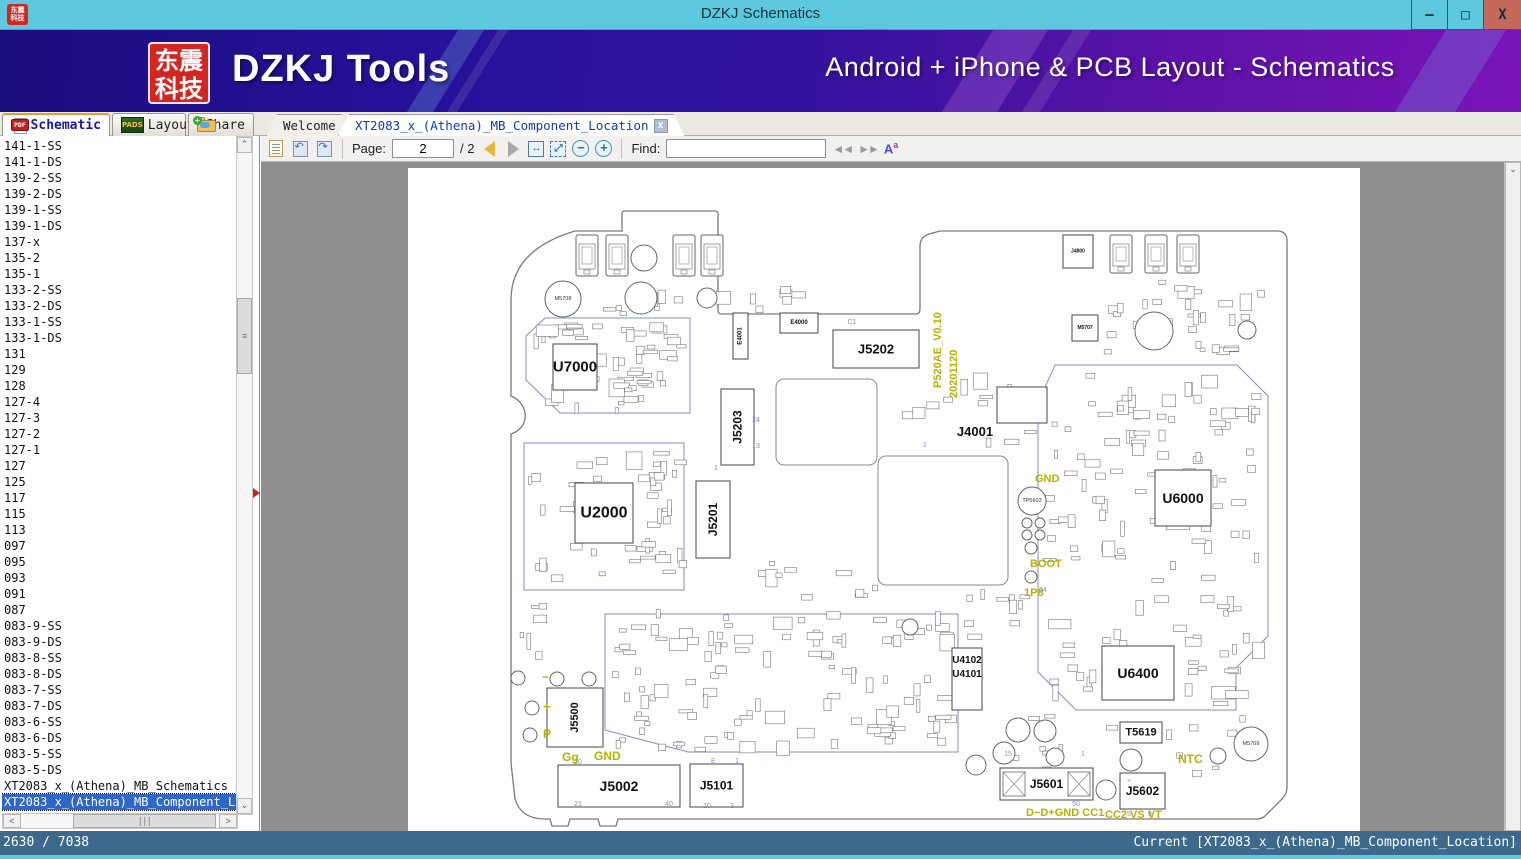  I want to click on page-list-item: 083-8-SS, so click(119, 658).